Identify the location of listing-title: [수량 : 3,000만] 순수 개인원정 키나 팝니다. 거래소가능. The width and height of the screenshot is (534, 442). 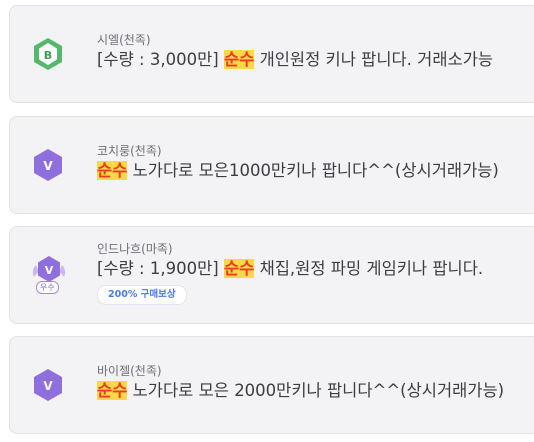
(315, 60).